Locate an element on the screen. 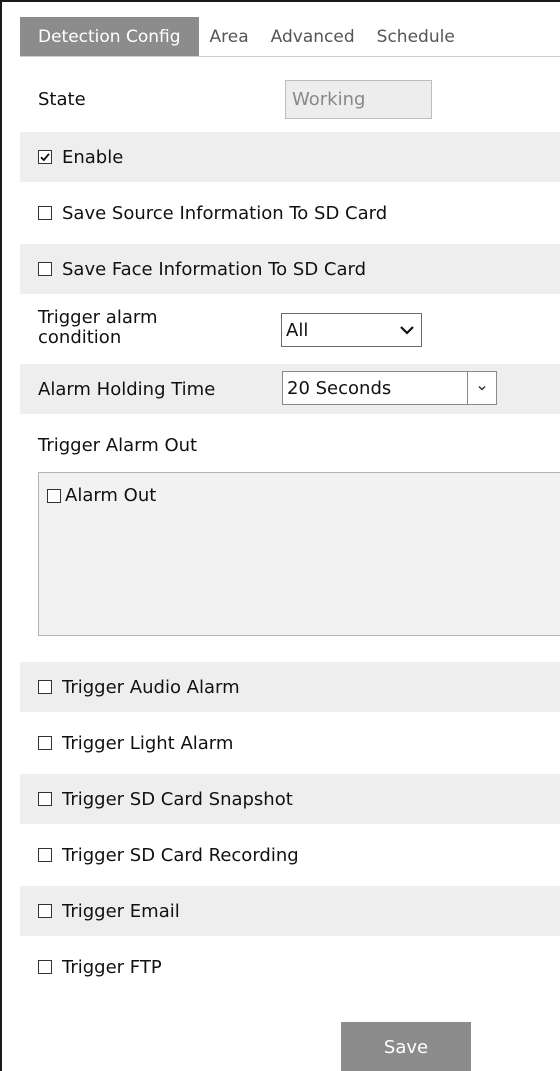 This screenshot has height=1071, width=560. tab-divider is located at coordinates (290, 56).